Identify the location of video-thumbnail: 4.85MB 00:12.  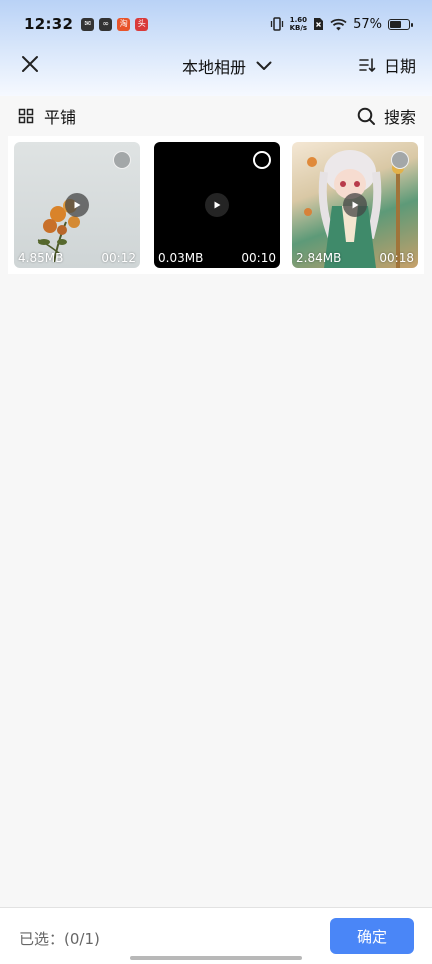
(77, 205).